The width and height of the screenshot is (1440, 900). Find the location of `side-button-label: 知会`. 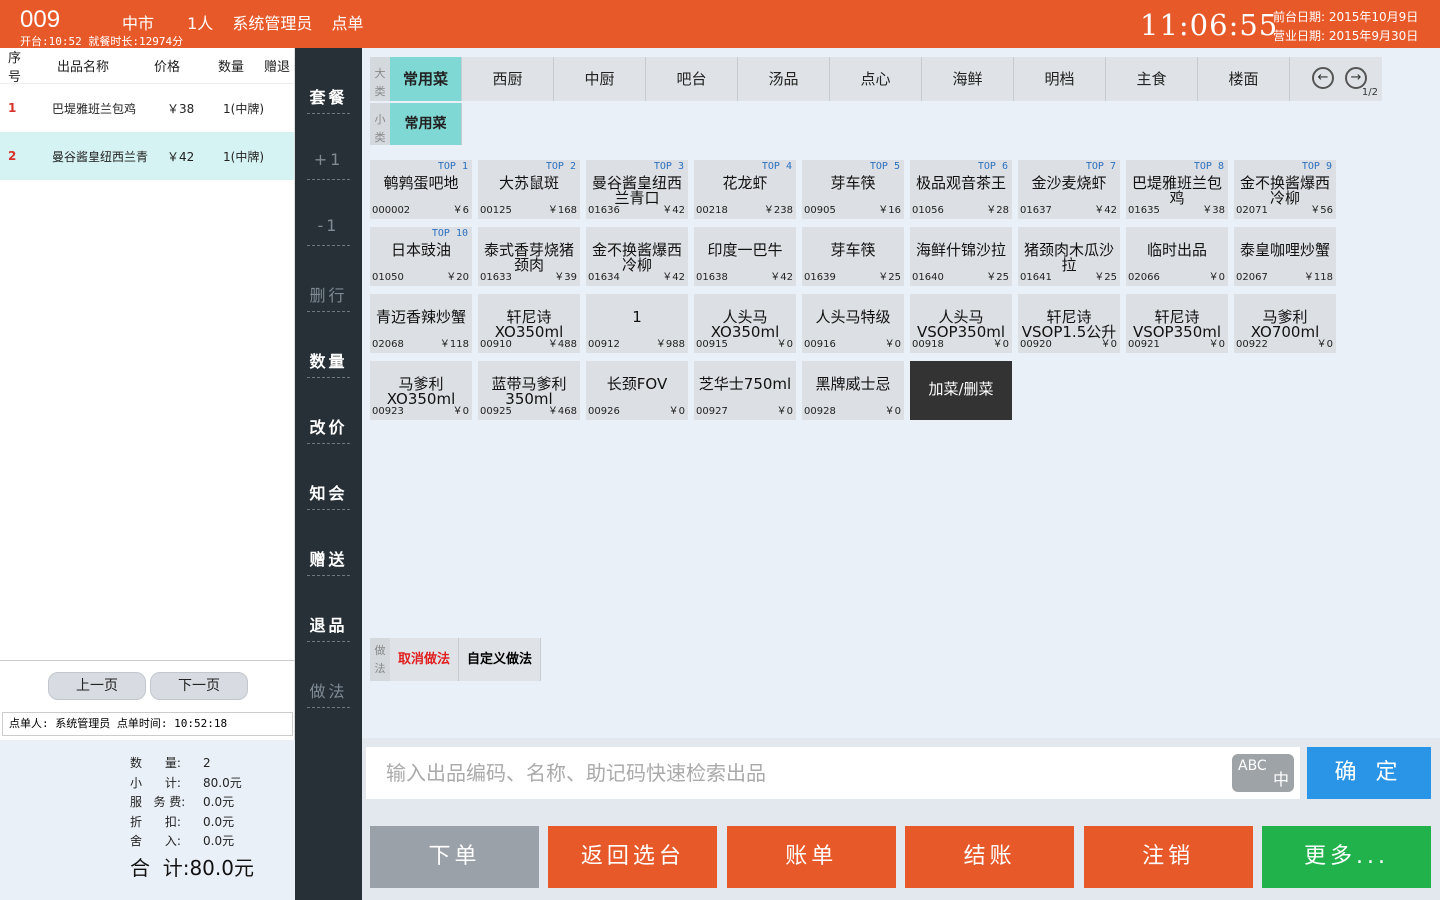

side-button-label: 知会 is located at coordinates (328, 493).